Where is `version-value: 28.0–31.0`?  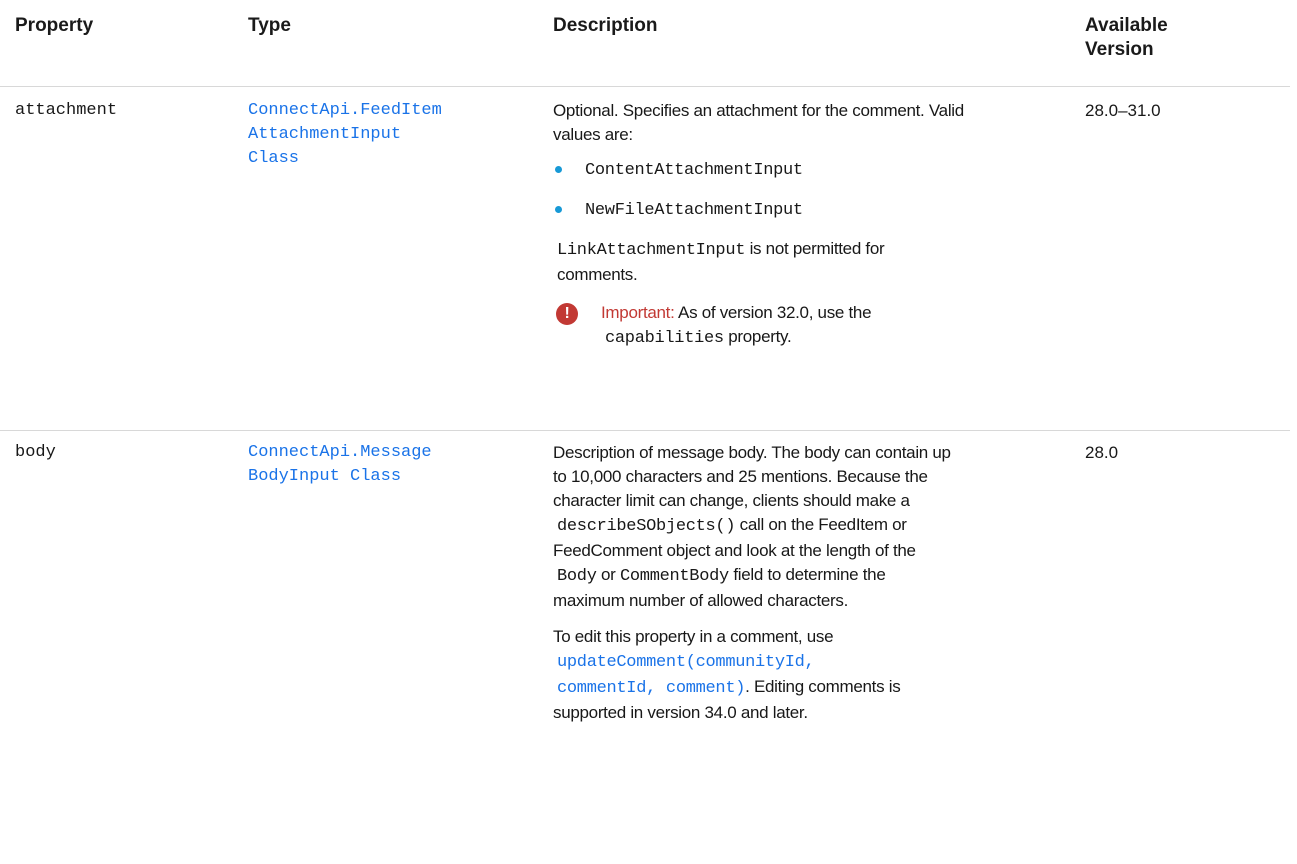
version-value: 28.0–31.0 is located at coordinates (1123, 110).